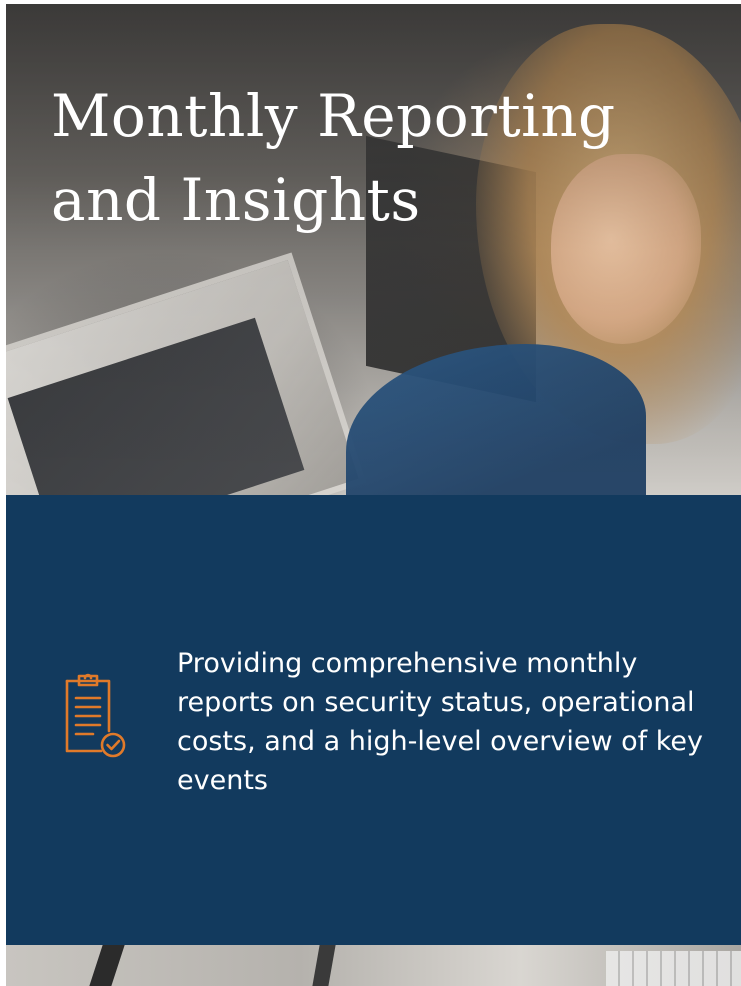  What do you see at coordinates (236, 200) in the screenshot?
I see `page-title-line-2: and Insights` at bounding box center [236, 200].